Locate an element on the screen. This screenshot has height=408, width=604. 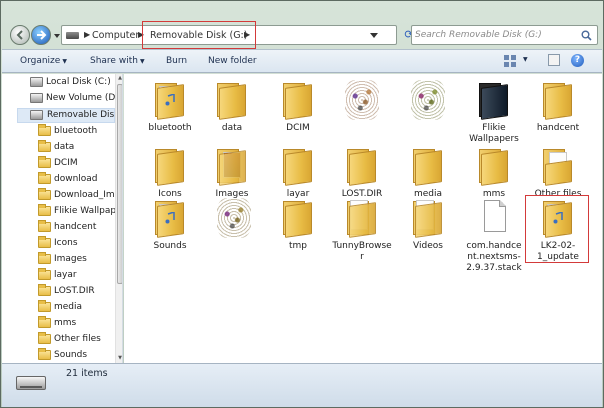
back-button is located at coordinates (20, 35).